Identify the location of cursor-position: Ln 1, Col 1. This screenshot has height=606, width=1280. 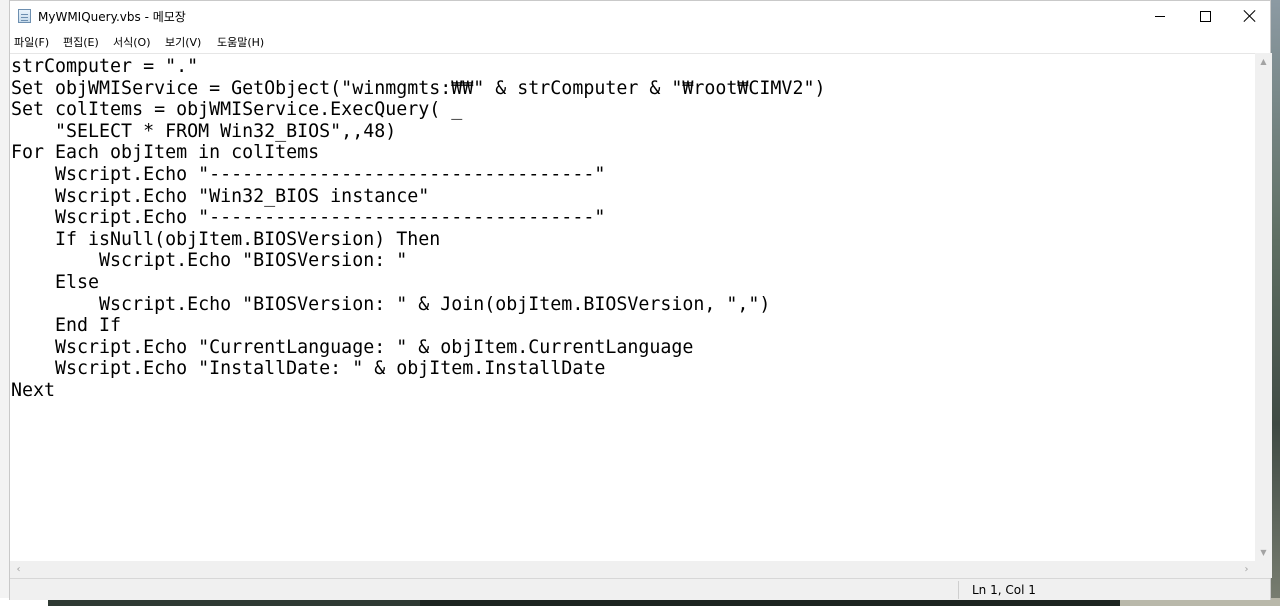
(1004, 590).